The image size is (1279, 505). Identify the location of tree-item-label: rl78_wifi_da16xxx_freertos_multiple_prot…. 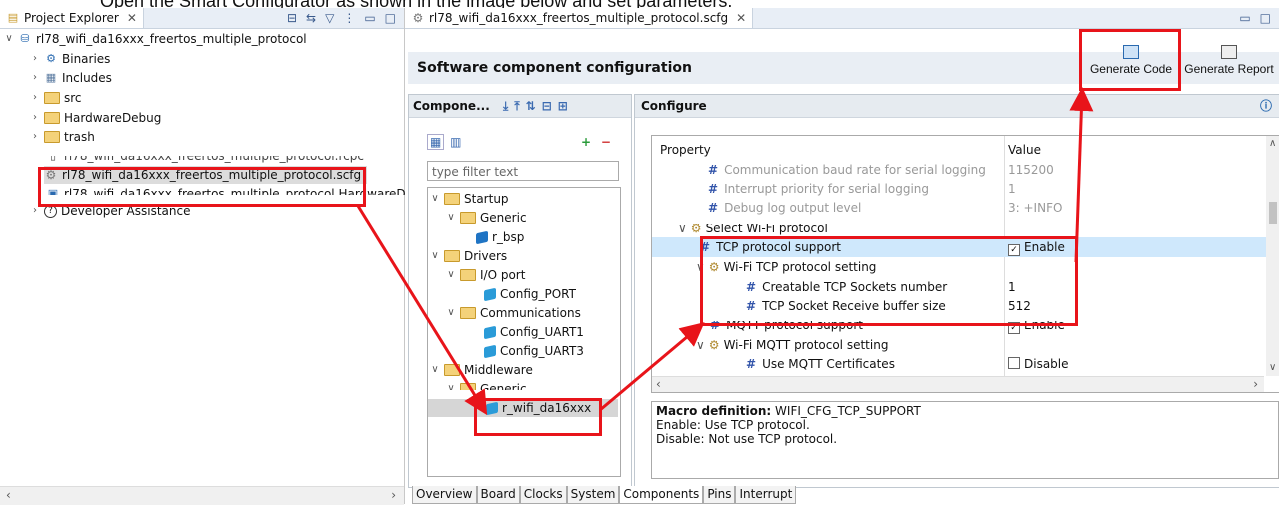
(214, 156).